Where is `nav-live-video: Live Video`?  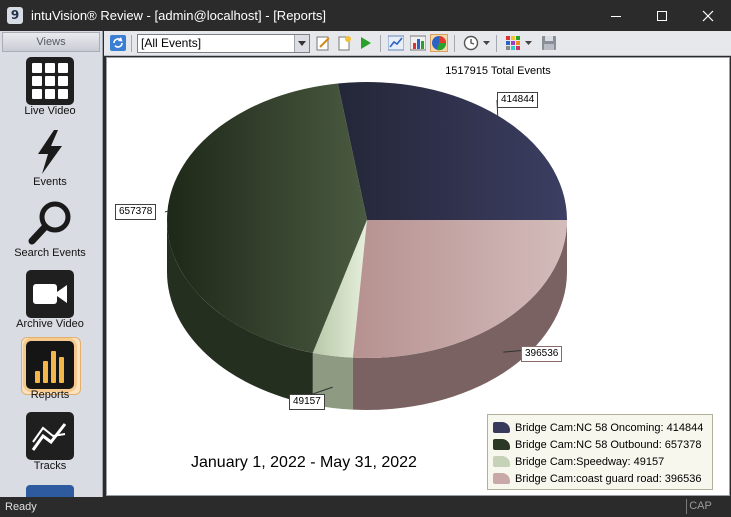 nav-live-video: Live Video is located at coordinates (51, 92).